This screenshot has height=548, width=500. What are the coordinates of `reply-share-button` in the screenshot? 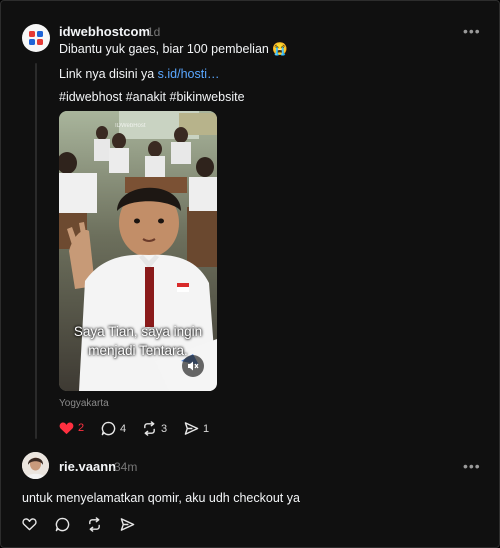 It's located at (127, 524).